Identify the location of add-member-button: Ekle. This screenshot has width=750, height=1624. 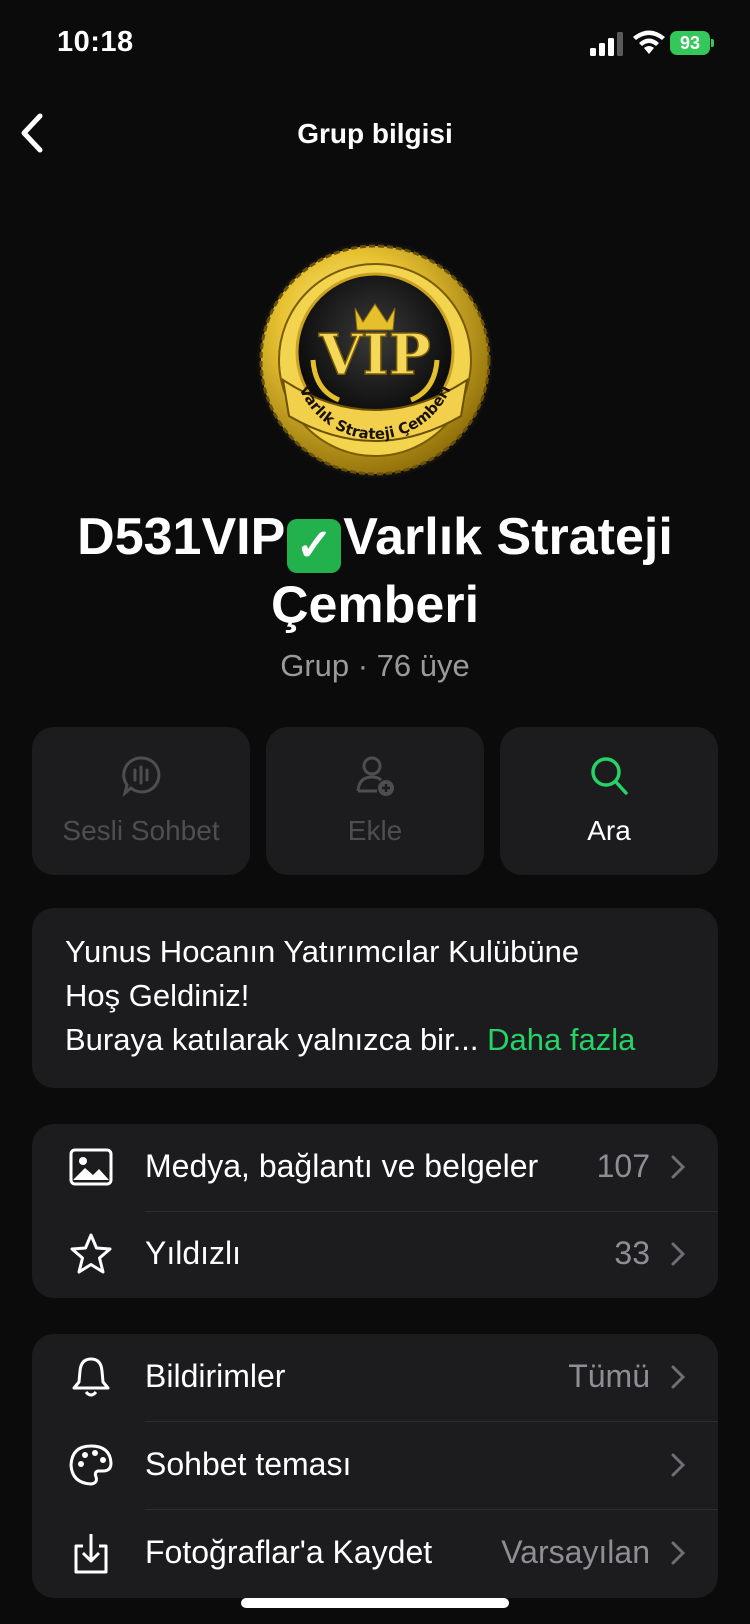
(375, 801).